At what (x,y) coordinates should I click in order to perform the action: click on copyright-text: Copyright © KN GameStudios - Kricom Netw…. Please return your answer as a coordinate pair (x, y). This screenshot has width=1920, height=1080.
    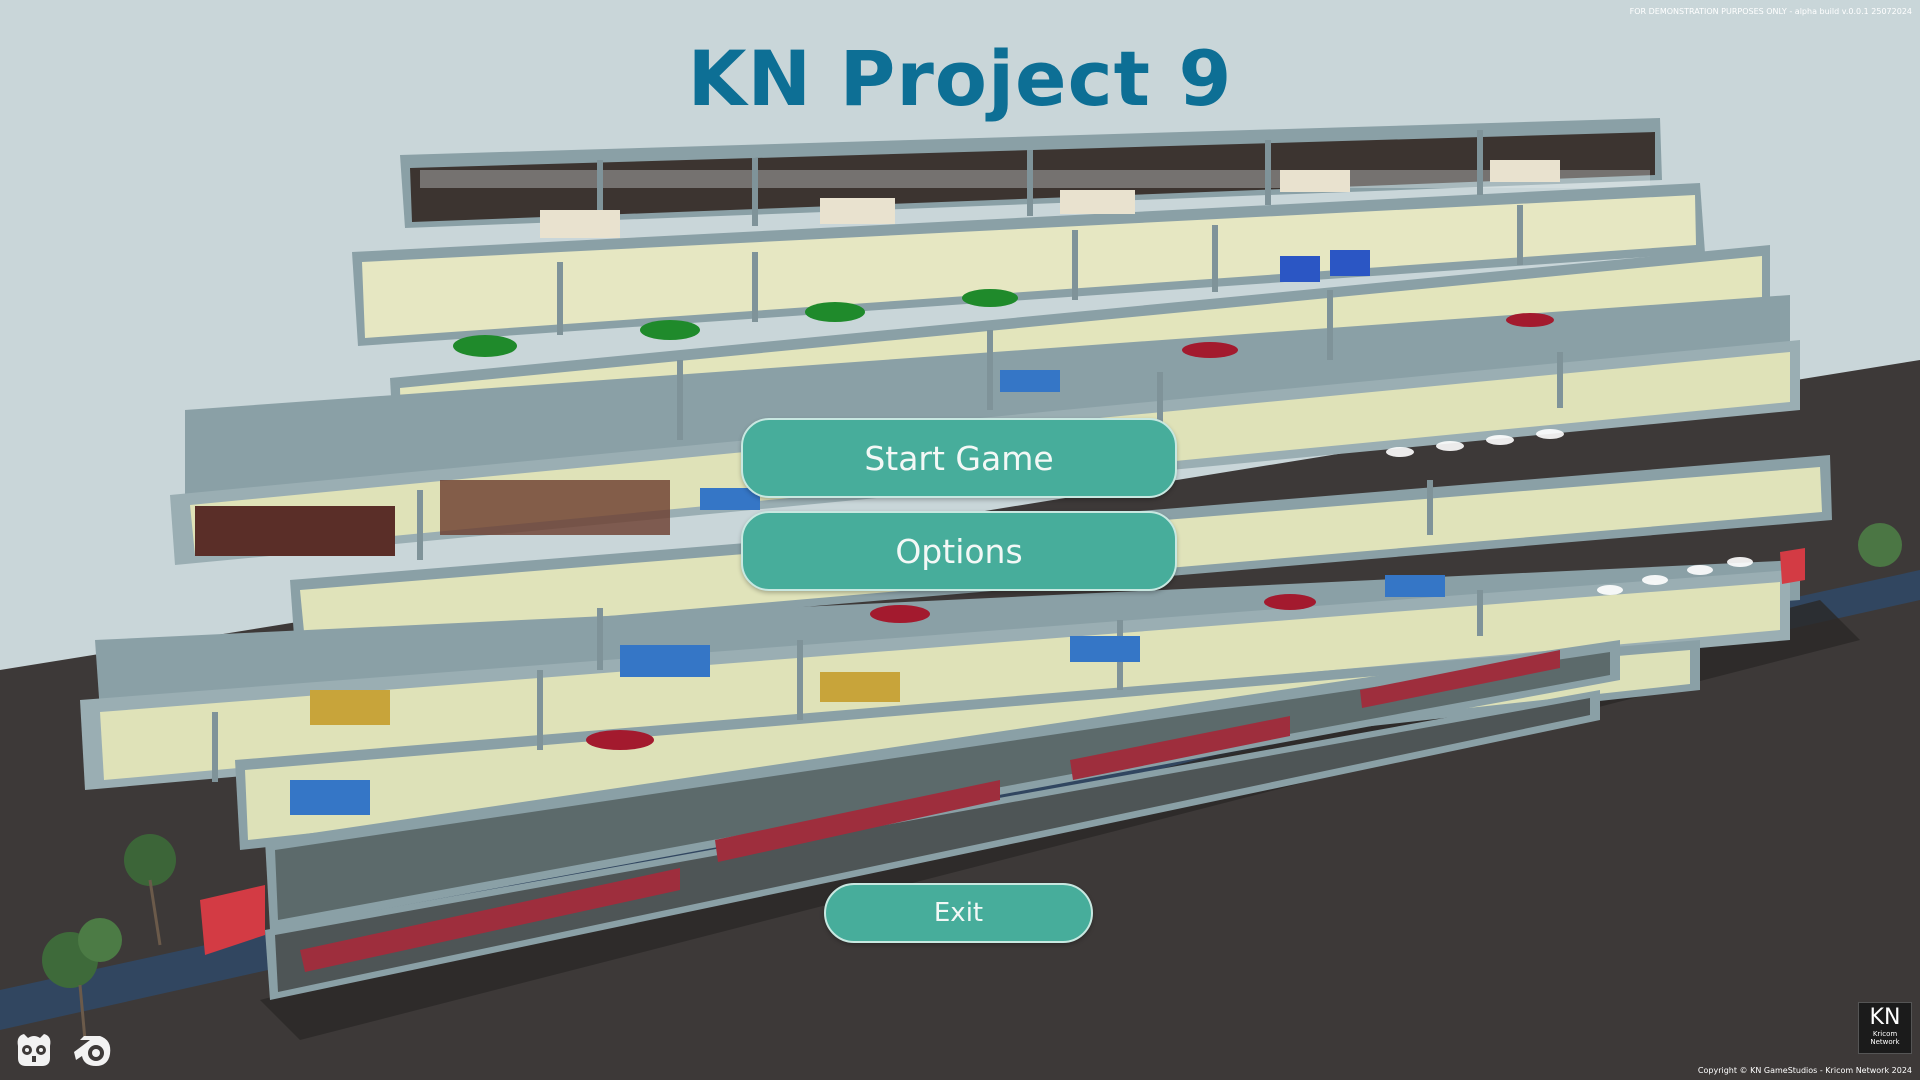
    Looking at the image, I should click on (1804, 1070).